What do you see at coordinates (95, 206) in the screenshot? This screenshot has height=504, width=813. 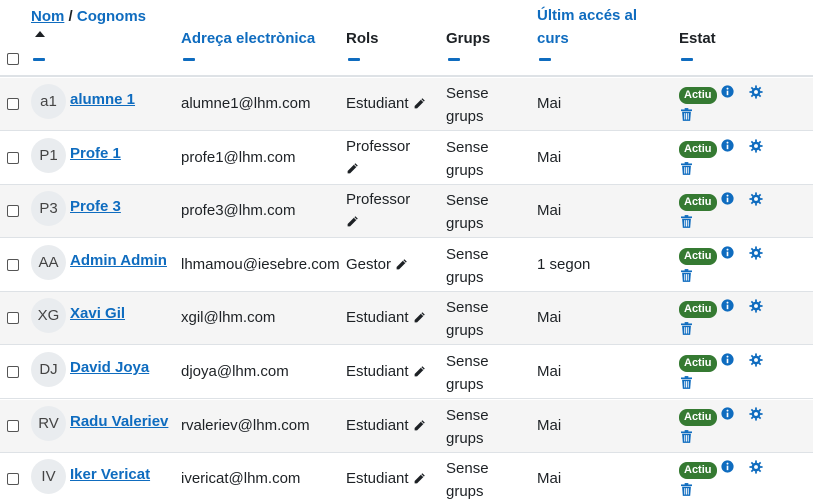 I see `user-name-link: Profe 3` at bounding box center [95, 206].